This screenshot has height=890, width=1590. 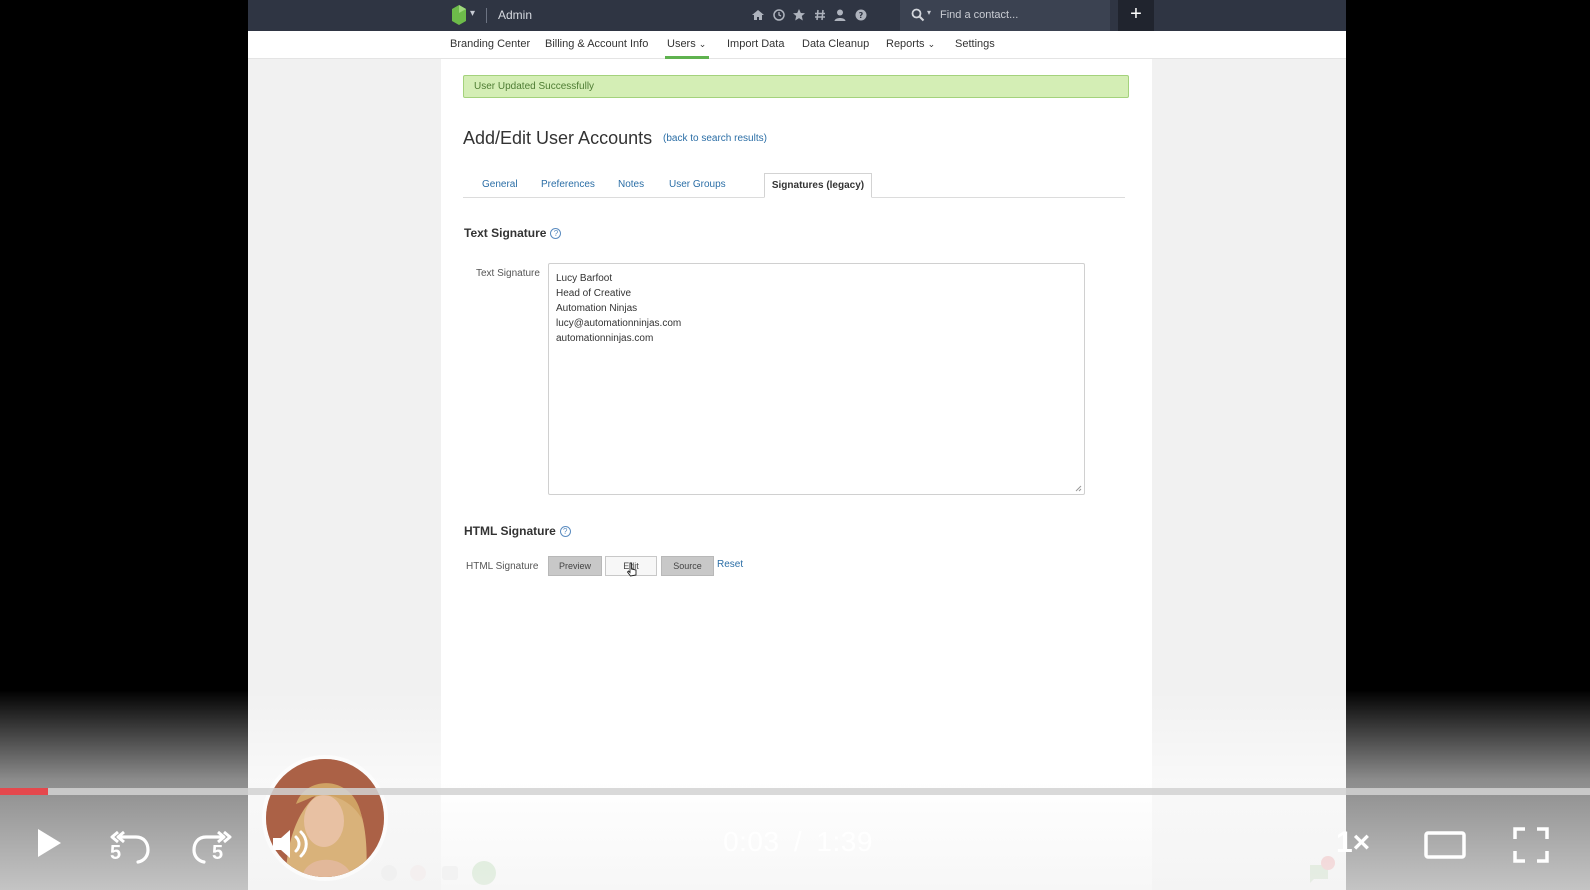 I want to click on search-icon, so click(x=918, y=15).